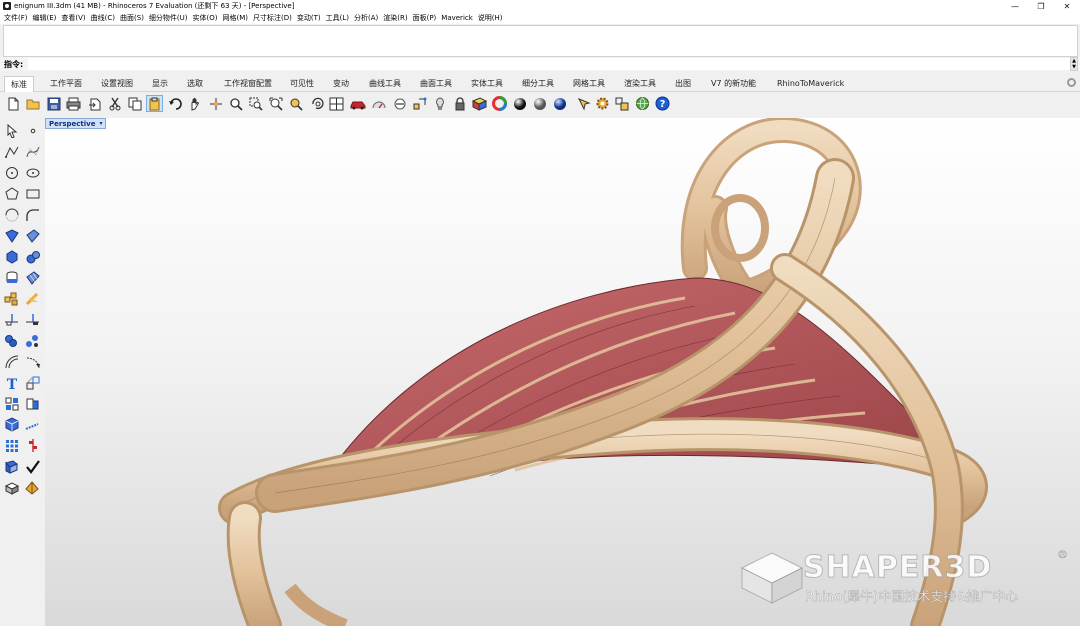 This screenshot has height=626, width=1080. Describe the element at coordinates (32, 298) in the screenshot. I see `split-icon` at that location.